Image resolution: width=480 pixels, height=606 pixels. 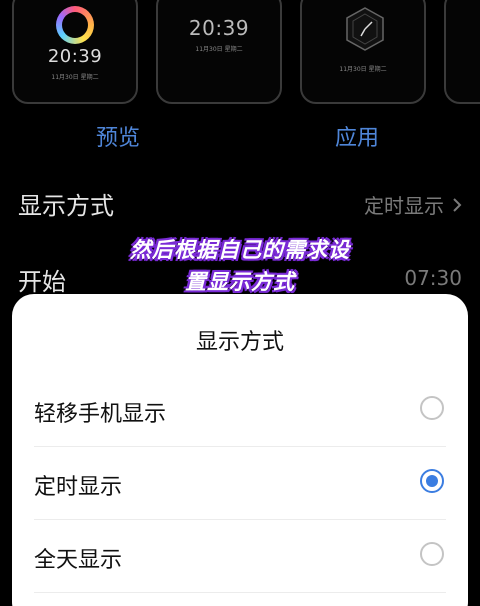 What do you see at coordinates (240, 483) in the screenshot?
I see `option-scheduled-display: 定时显示` at bounding box center [240, 483].